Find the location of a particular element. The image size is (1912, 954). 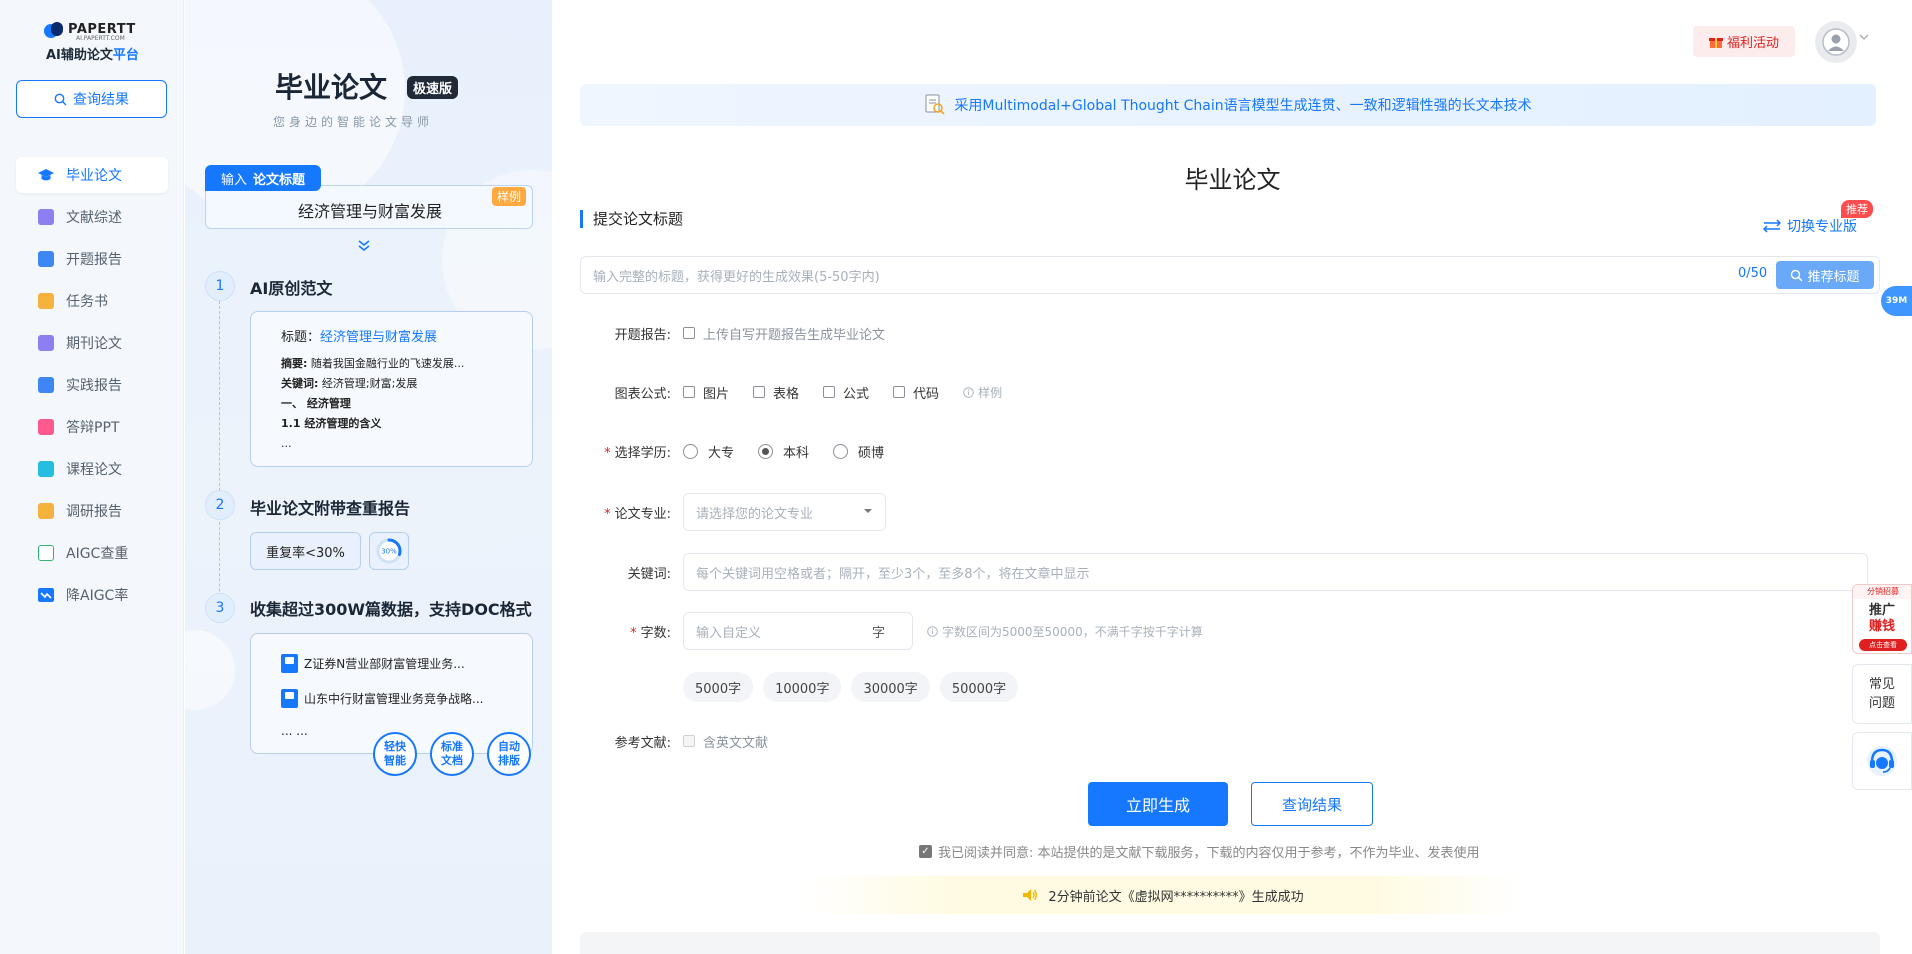

sidebar-item-task-book: 任务书 is located at coordinates (92, 301).